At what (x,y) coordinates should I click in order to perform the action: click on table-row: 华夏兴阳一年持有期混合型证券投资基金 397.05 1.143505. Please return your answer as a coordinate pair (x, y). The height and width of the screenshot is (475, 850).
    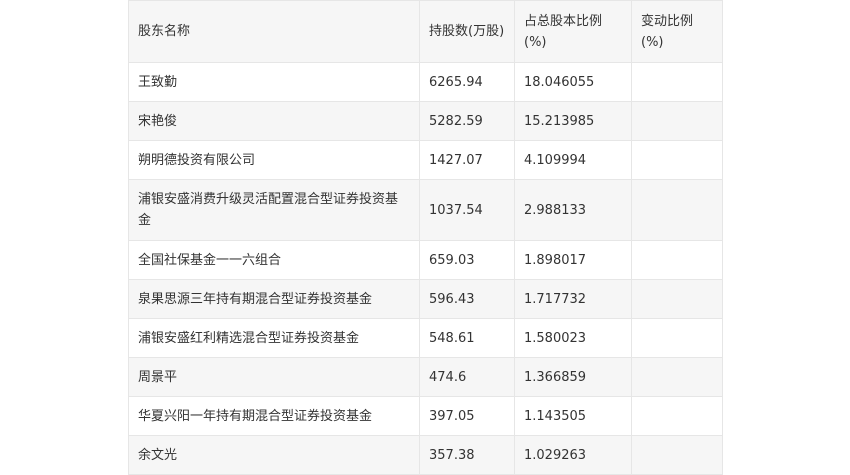
    Looking at the image, I should click on (425, 416).